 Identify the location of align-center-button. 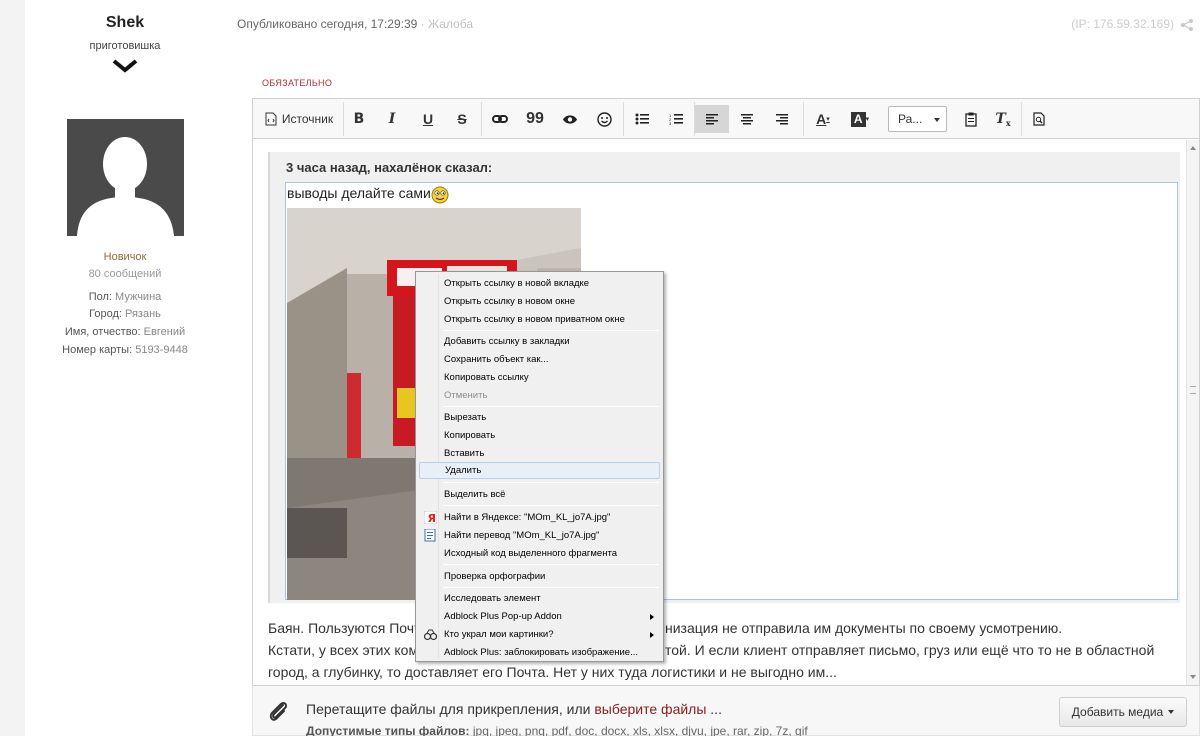
(747, 119).